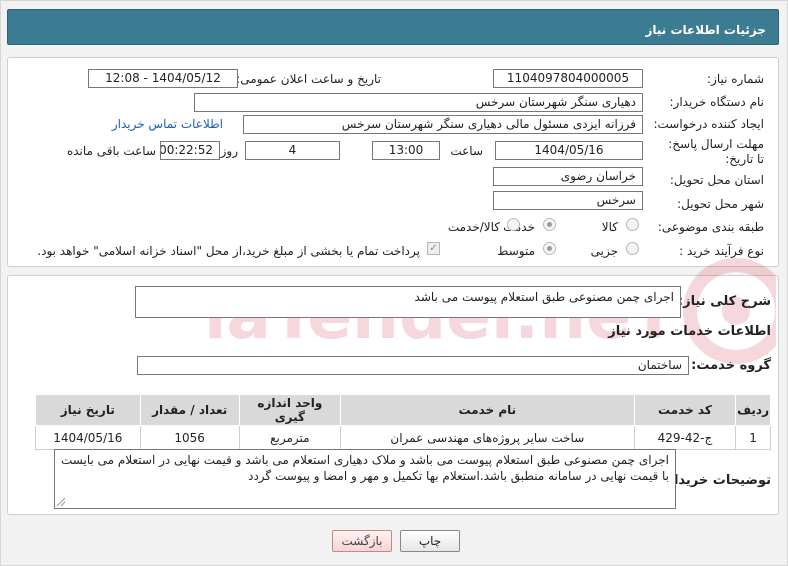  Describe the element at coordinates (418, 102) in the screenshot. I see `buyer-org-field: دهیاری سنگر شهرستان سرخس` at that location.